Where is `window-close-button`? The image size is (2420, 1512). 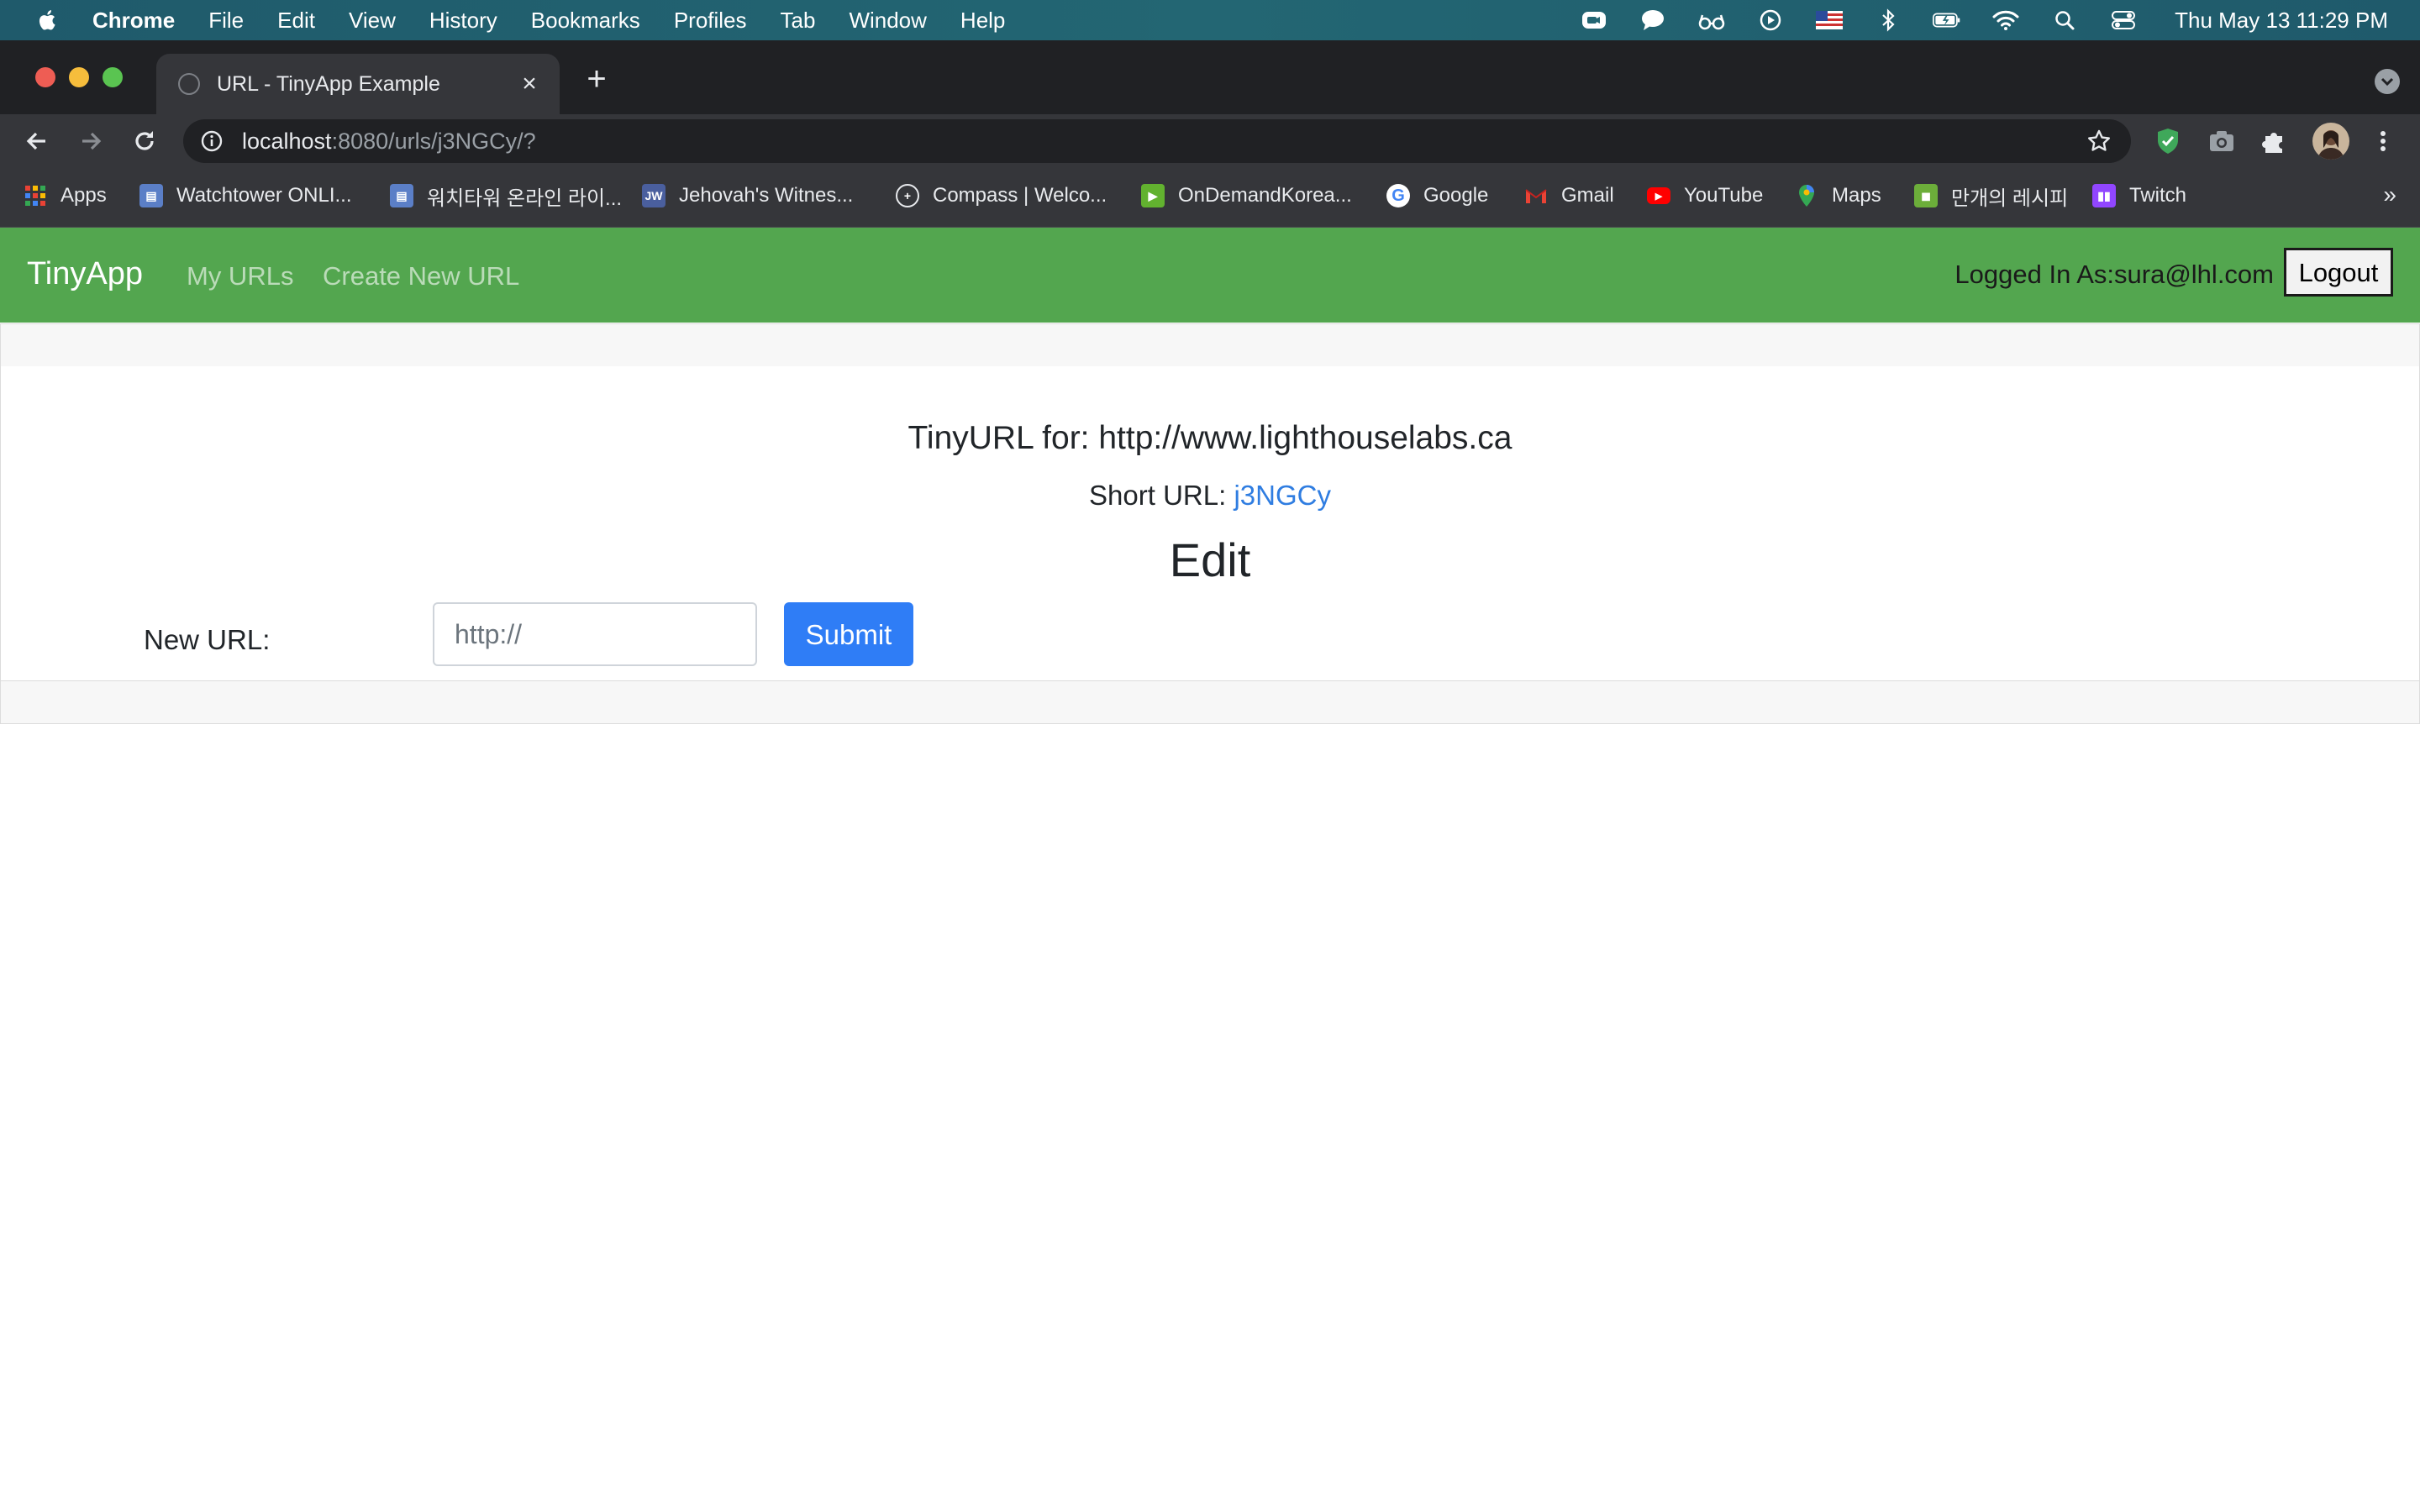
window-close-button is located at coordinates (45, 77).